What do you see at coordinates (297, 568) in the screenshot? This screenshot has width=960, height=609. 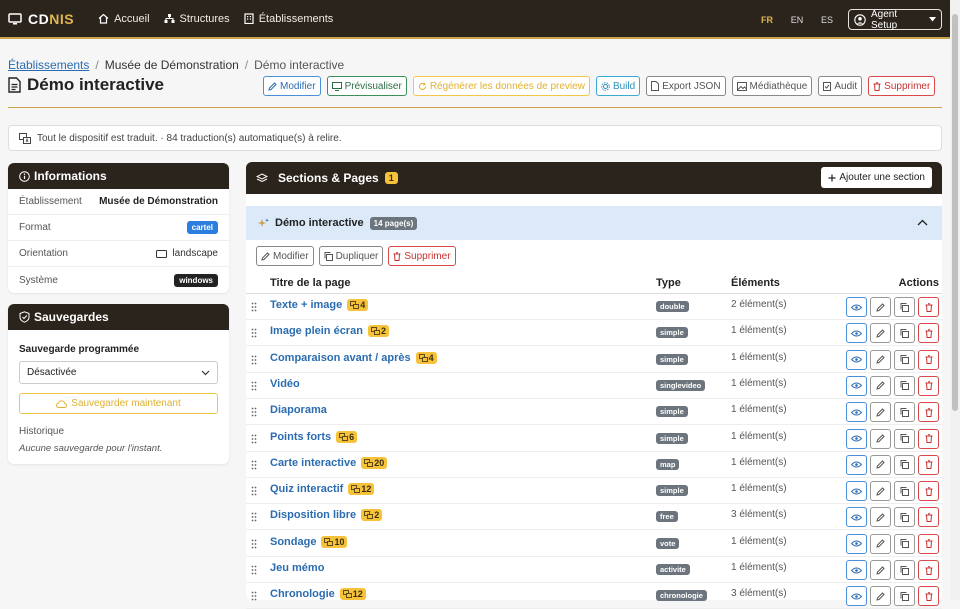 I see `page-title-link: Jeu mémo` at bounding box center [297, 568].